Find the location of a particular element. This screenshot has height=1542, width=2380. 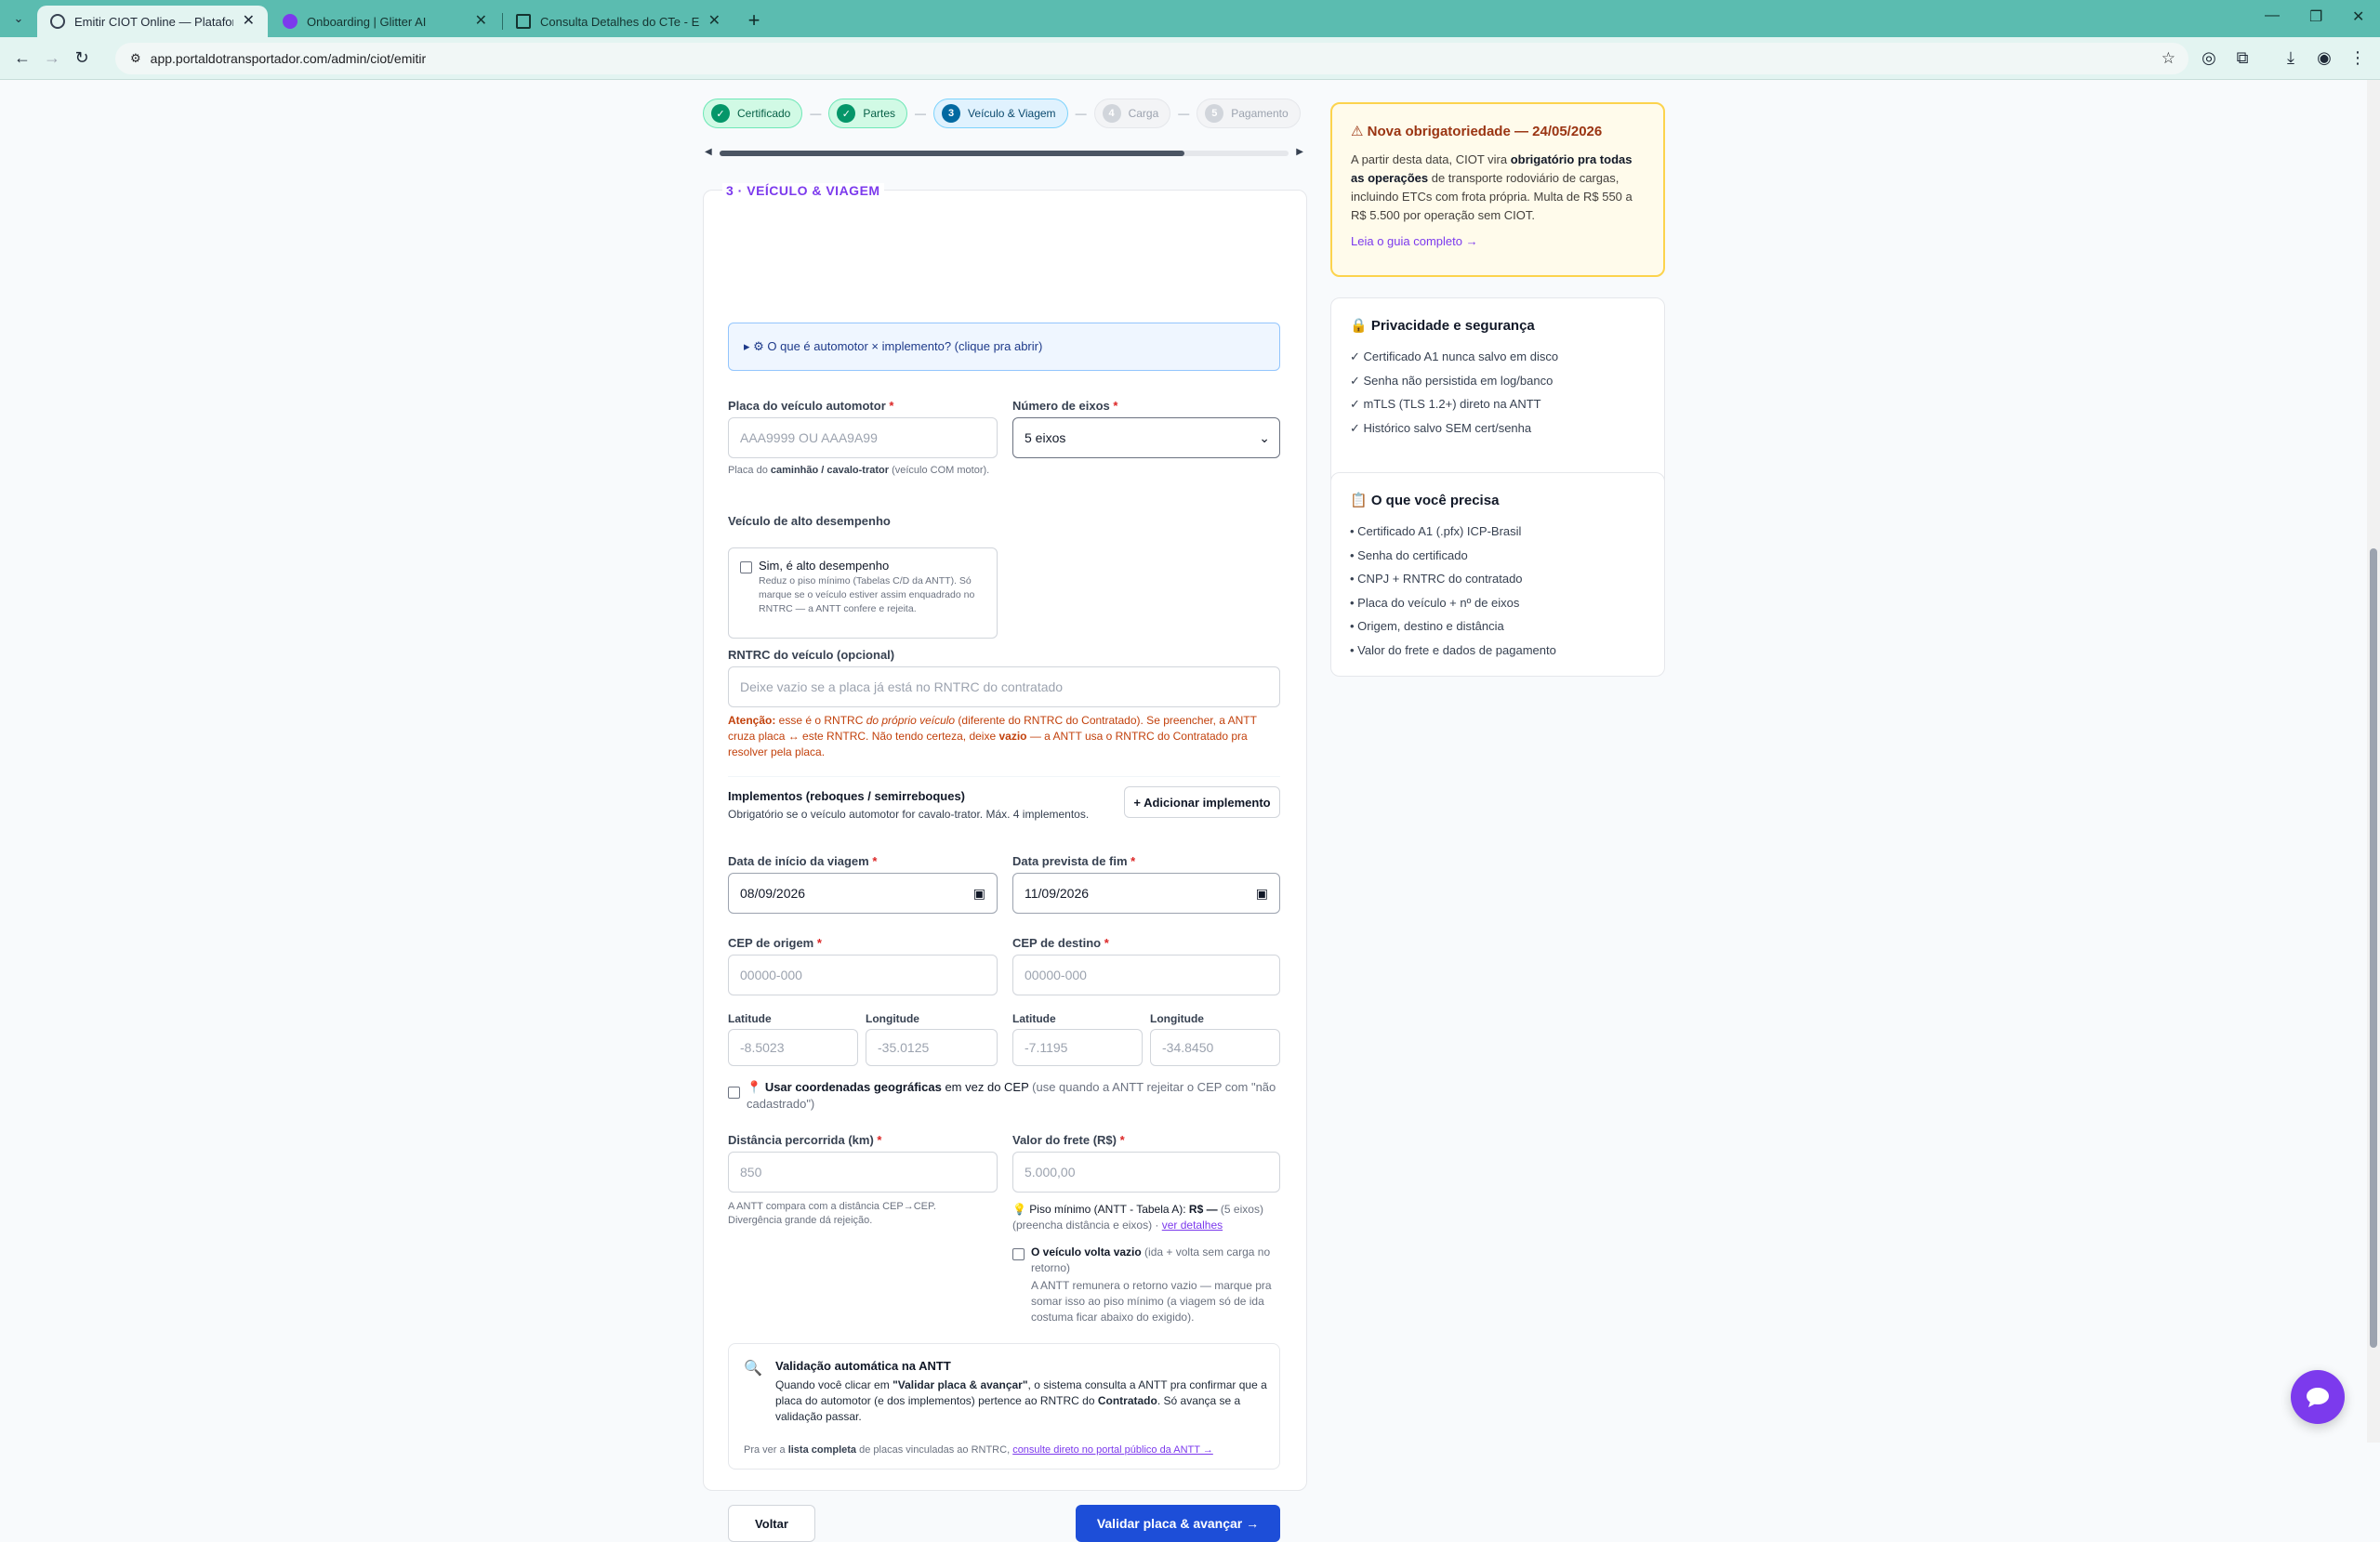

profile-icon: ◉ is located at coordinates (2324, 58).